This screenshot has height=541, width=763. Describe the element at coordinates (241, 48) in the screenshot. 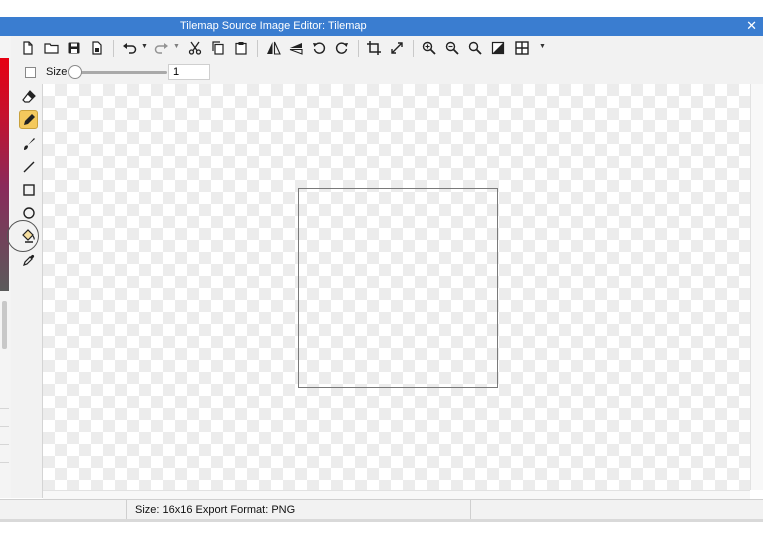

I see `paste-icon` at that location.